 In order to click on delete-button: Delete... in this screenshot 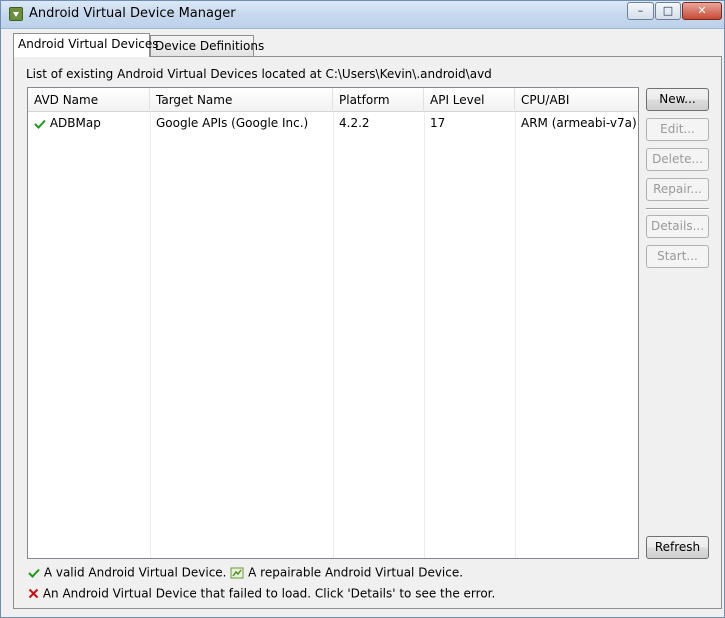, I will do `click(677, 159)`.